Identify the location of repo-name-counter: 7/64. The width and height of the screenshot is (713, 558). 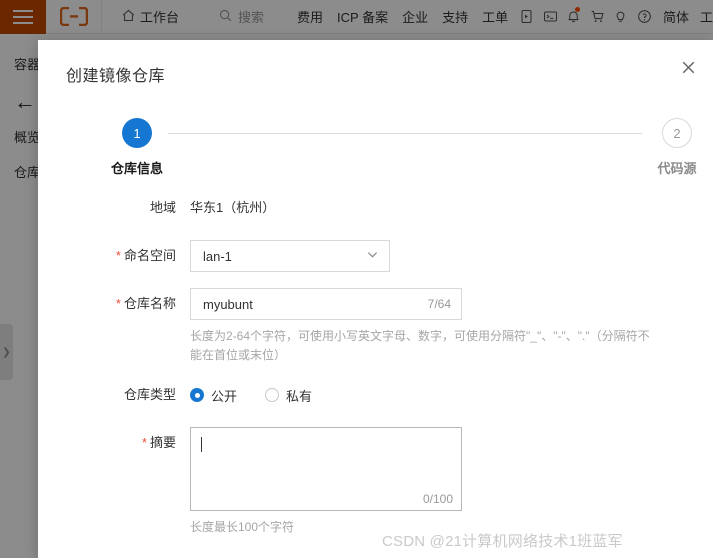
(439, 304).